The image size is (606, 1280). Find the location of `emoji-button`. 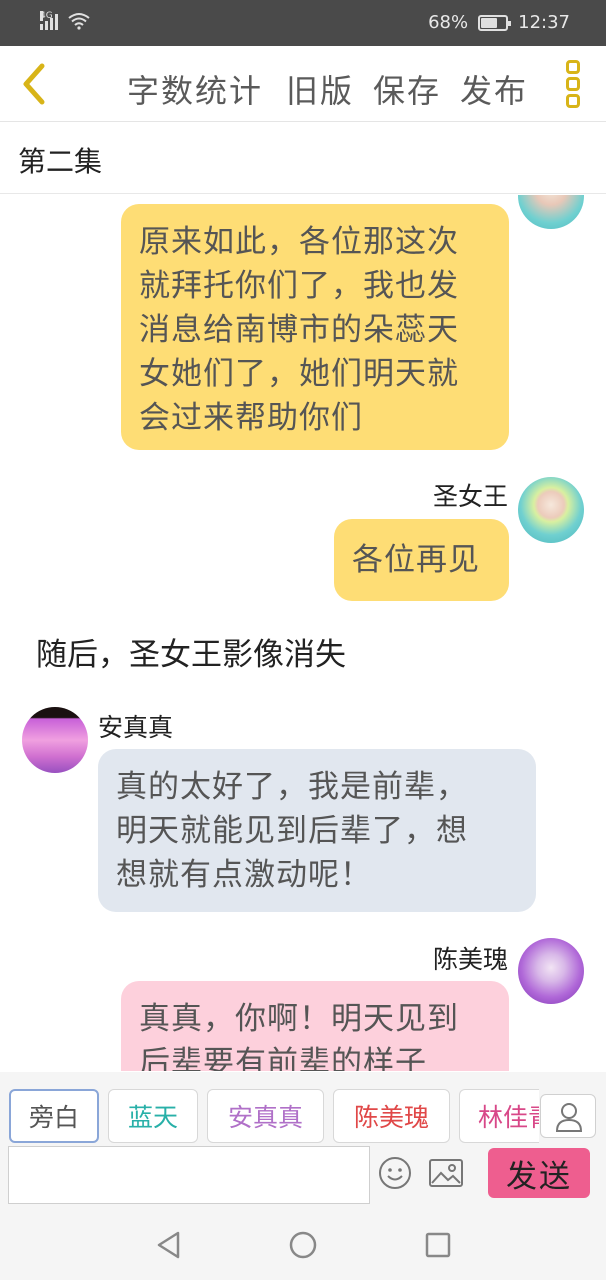

emoji-button is located at coordinates (395, 1173).